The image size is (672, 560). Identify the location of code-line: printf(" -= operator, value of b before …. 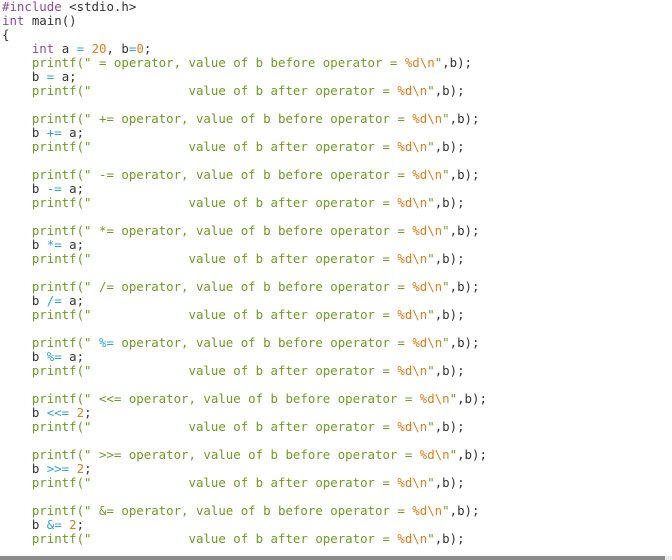
(337, 175).